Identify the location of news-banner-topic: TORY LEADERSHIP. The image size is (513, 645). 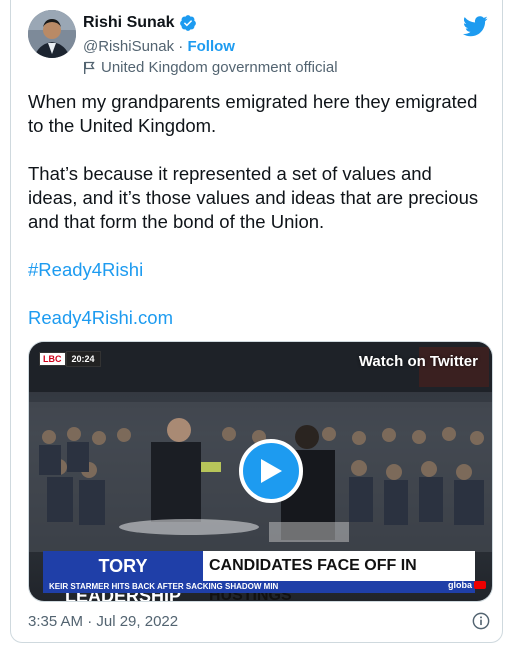
(123, 576).